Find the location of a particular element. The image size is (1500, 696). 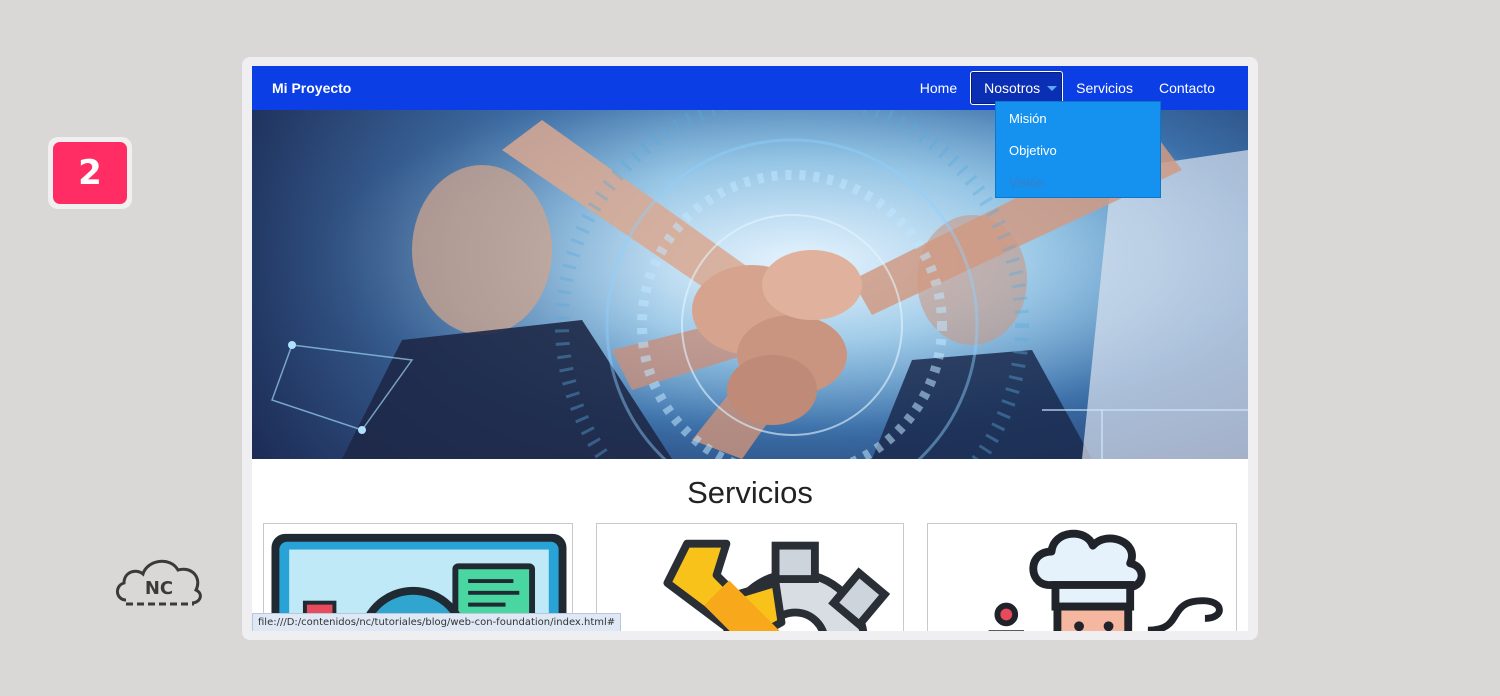

caret-down-icon is located at coordinates (1052, 88).